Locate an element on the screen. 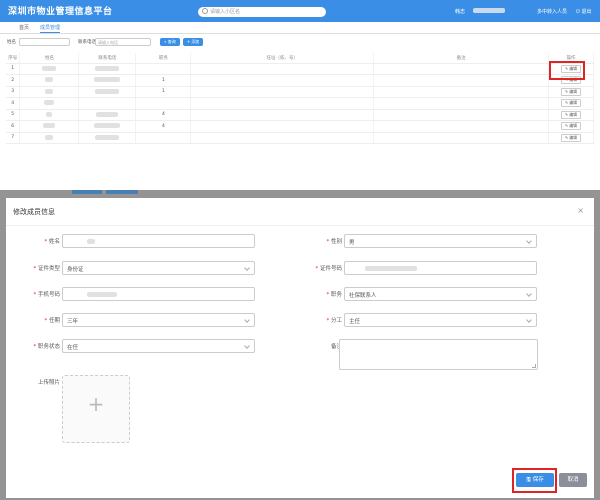  duty-select: 社保联系人 is located at coordinates (440, 294).